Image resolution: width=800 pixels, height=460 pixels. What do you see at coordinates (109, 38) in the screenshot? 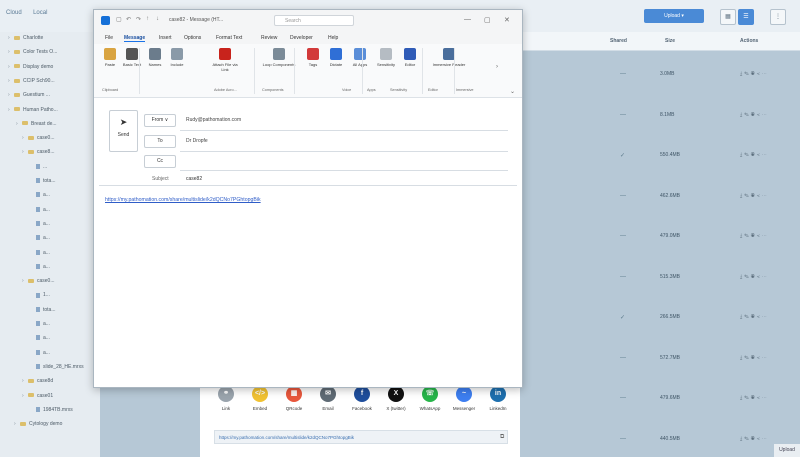
I see `menu-file: File` at bounding box center [109, 38].